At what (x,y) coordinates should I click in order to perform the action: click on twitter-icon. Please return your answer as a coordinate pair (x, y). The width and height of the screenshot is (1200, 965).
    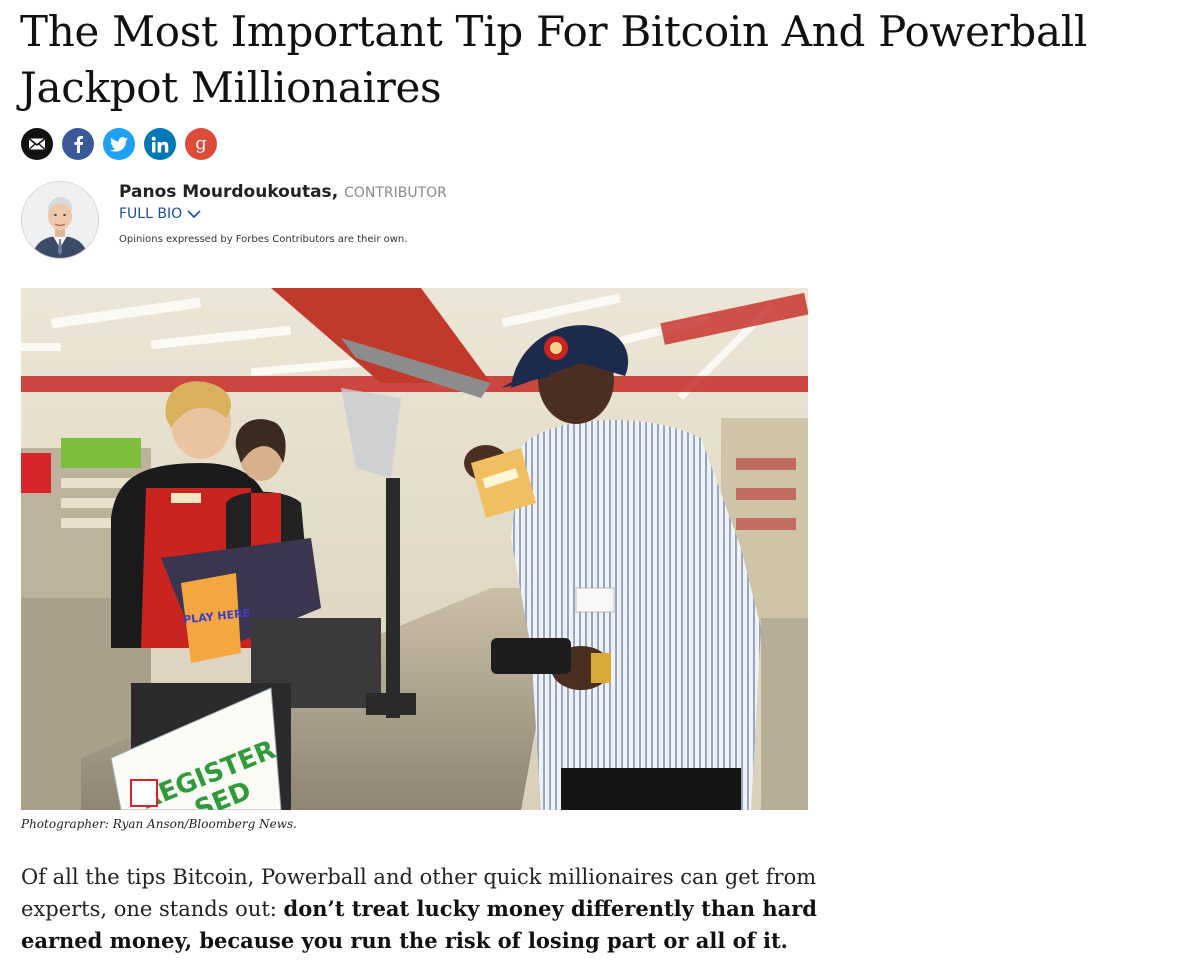
    Looking at the image, I should click on (119, 144).